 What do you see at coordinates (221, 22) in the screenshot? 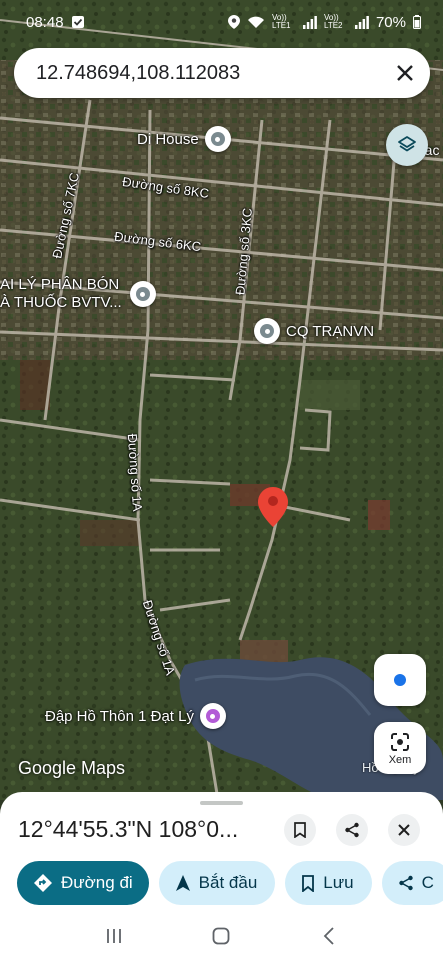
I see `status-bar: 08:48 Vo)) LTE1 Vo)) LTE2 70%` at bounding box center [221, 22].